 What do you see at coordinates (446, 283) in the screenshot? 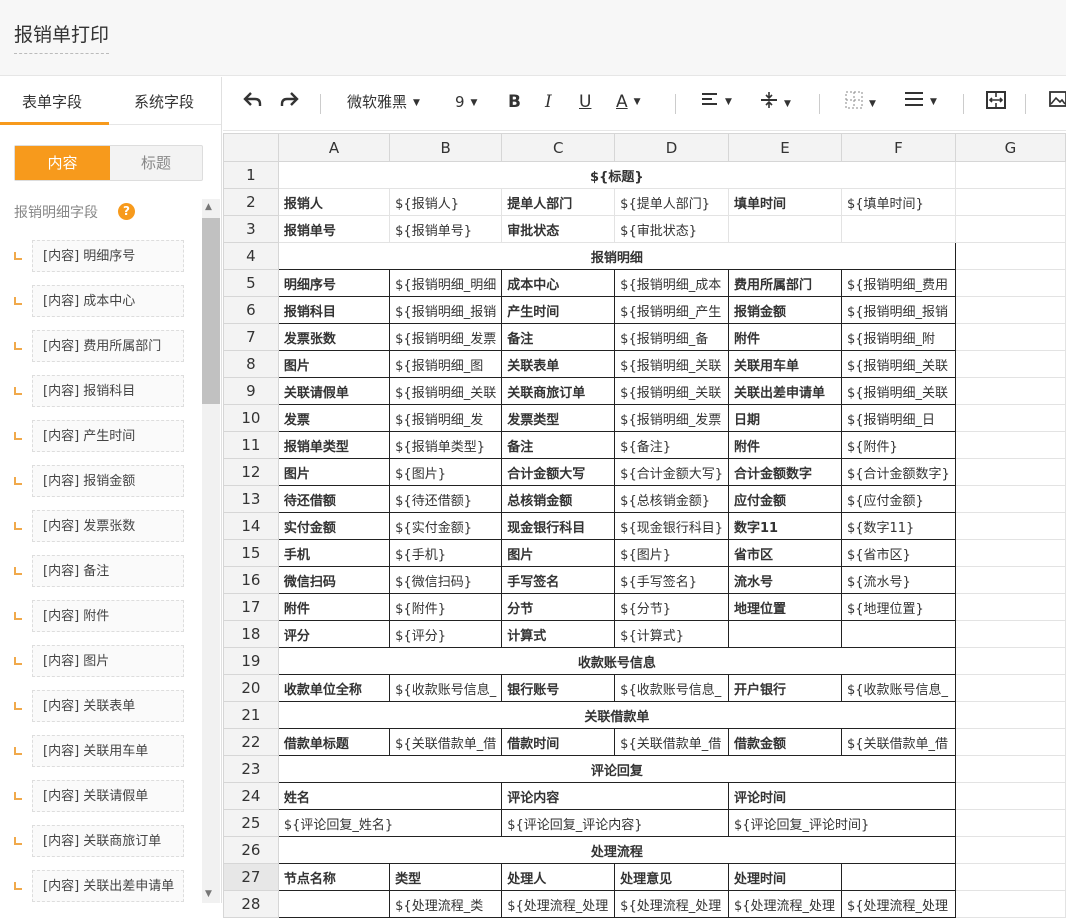
I see `cell: ${报销明细_明细` at bounding box center [446, 283].